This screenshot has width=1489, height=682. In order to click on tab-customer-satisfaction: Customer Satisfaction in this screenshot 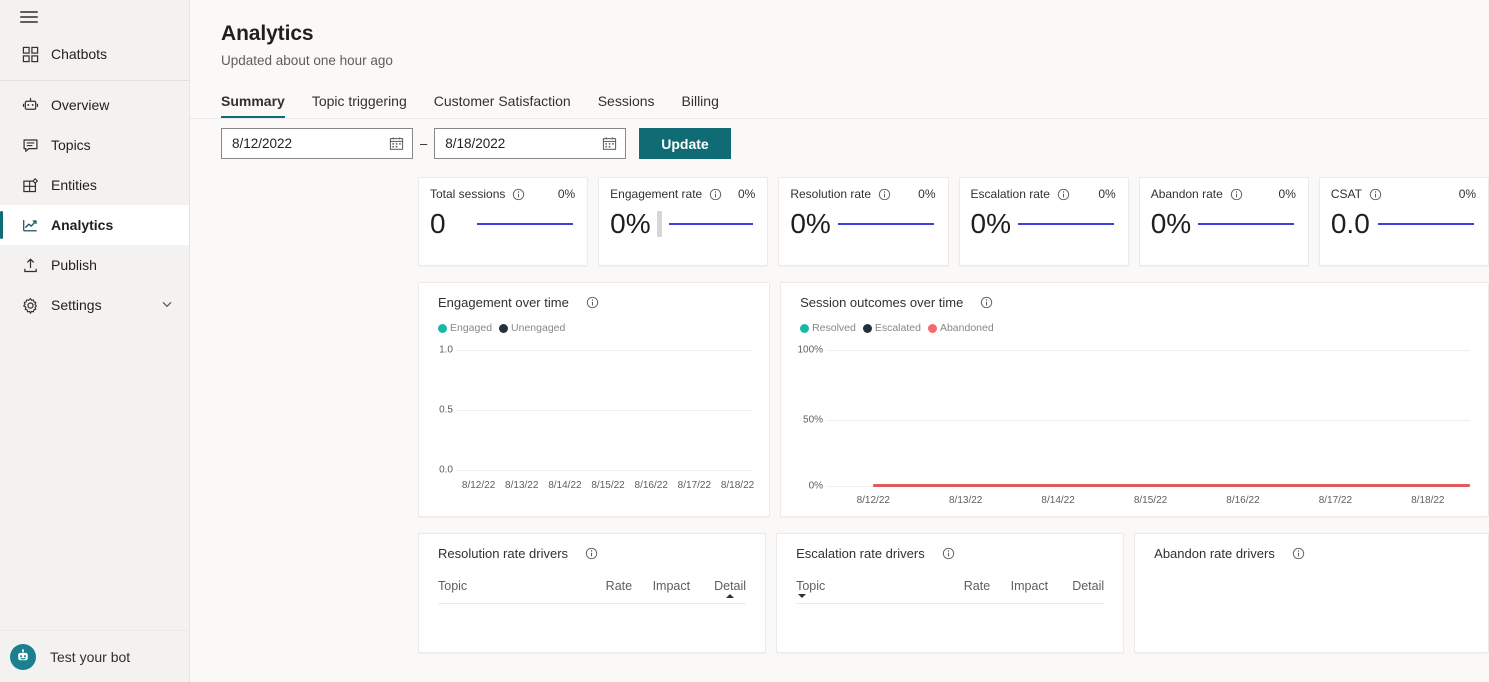, I will do `click(502, 105)`.